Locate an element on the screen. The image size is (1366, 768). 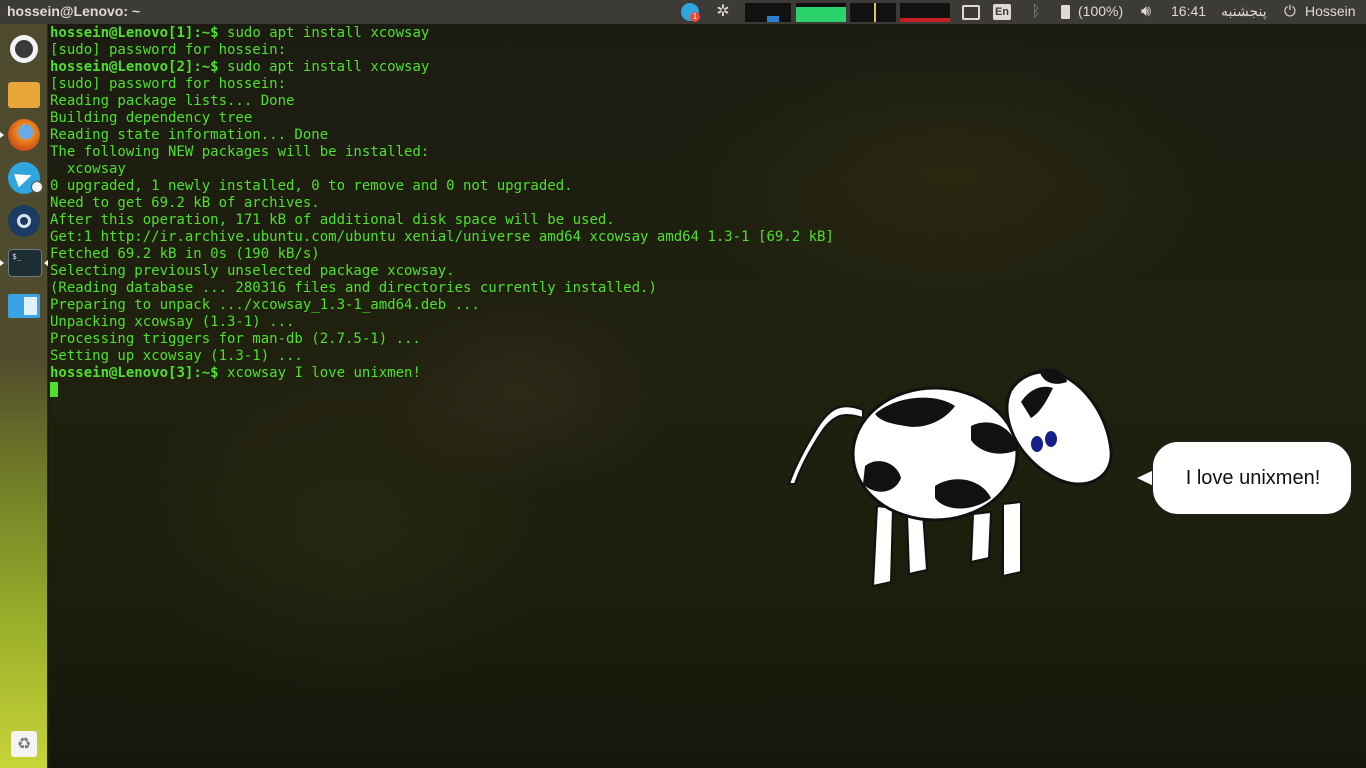
telegram-badge: 1 is located at coordinates (695, 17).